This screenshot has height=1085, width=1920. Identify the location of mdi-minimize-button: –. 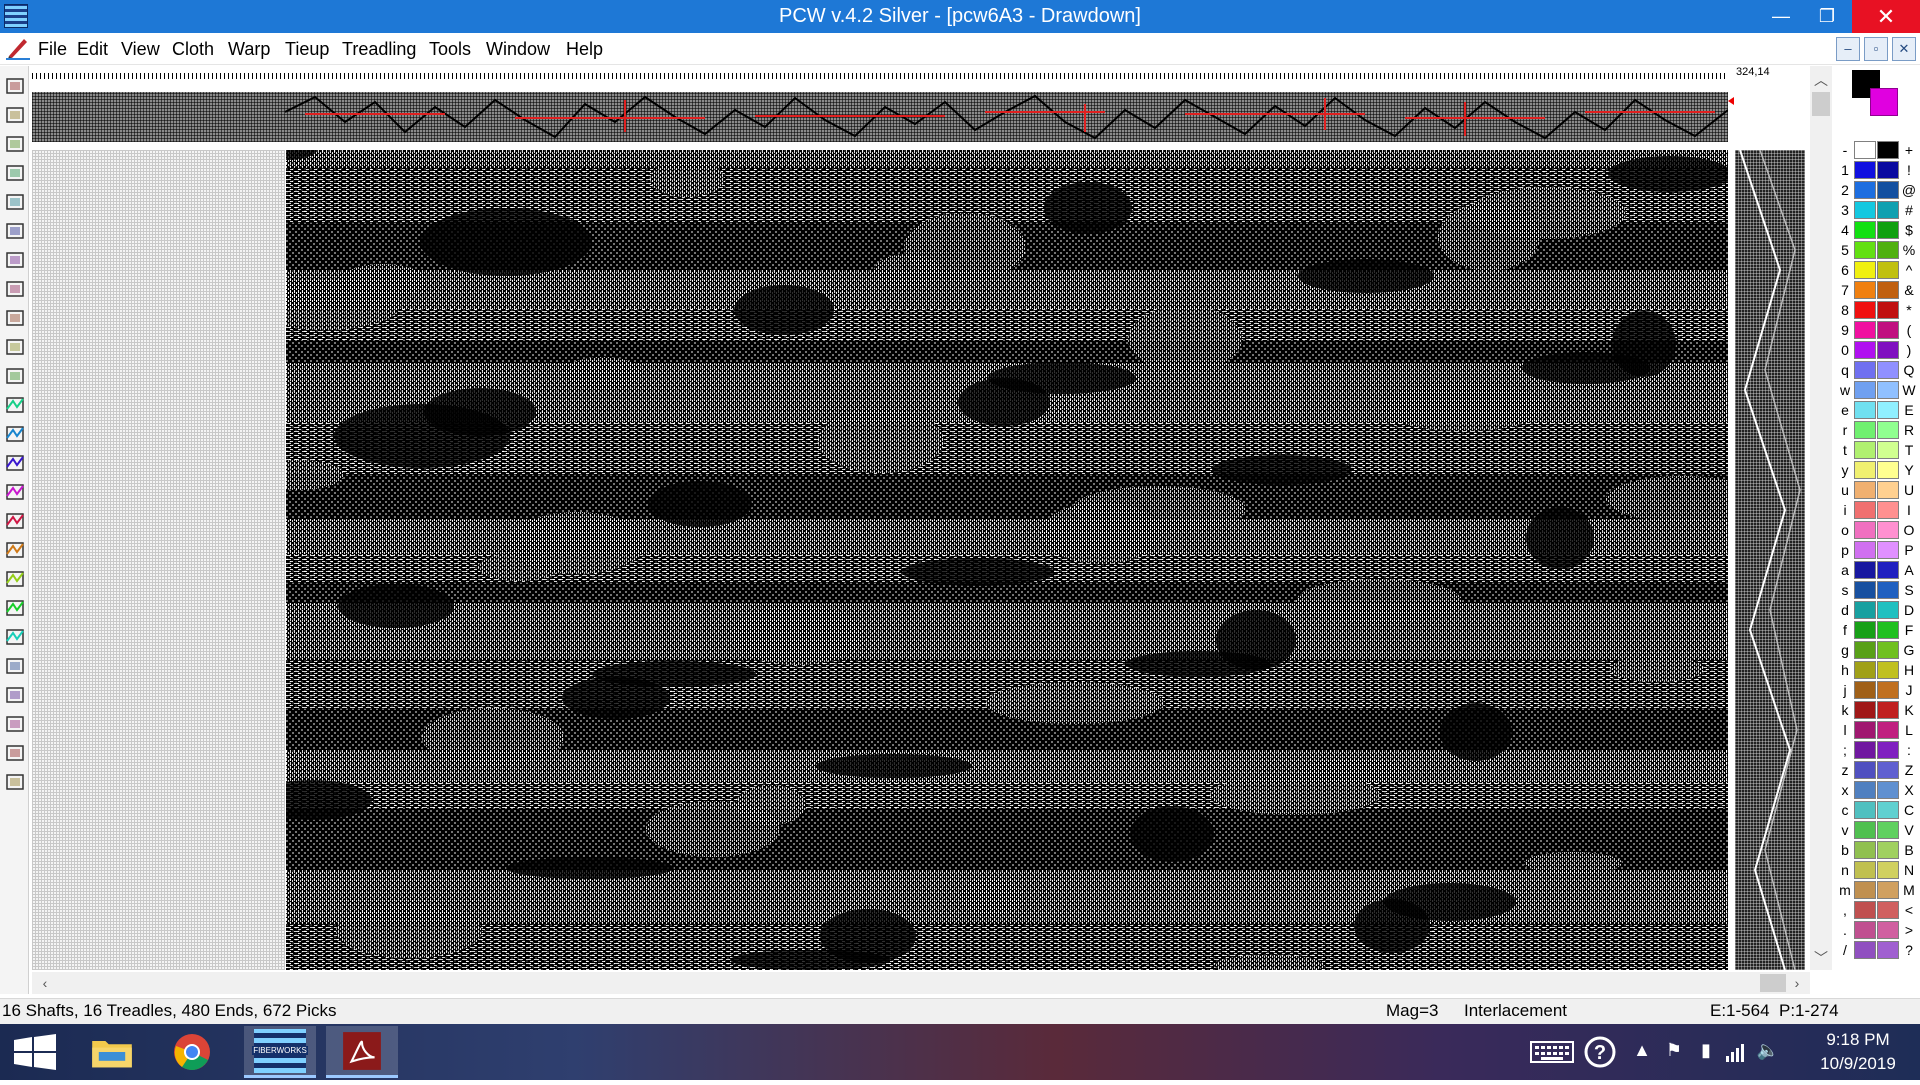
(1848, 49).